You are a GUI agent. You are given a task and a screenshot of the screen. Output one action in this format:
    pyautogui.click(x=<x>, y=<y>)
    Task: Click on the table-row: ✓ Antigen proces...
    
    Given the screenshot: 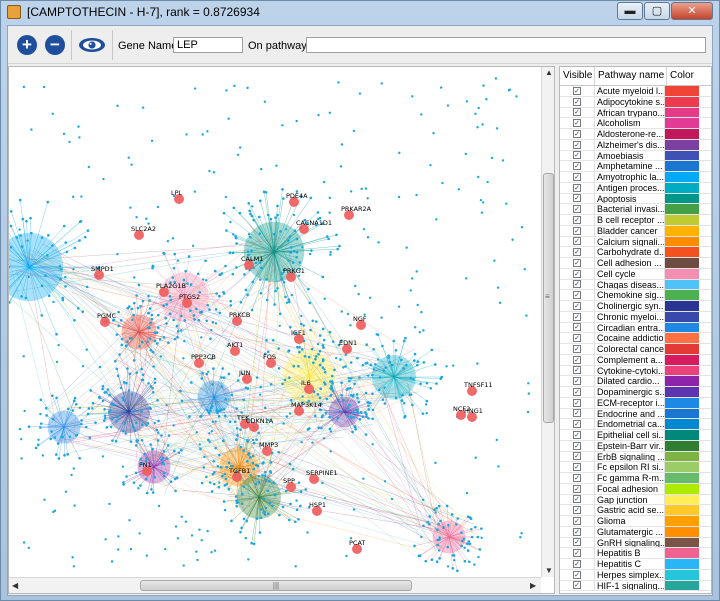 What is the action you would take?
    pyautogui.click(x=635, y=188)
    